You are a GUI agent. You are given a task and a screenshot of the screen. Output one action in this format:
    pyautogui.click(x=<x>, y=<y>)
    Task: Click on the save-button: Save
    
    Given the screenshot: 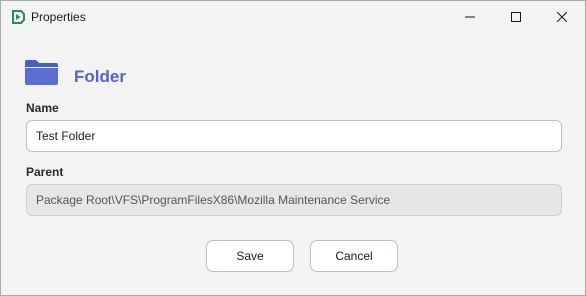 What is the action you would take?
    pyautogui.click(x=250, y=256)
    